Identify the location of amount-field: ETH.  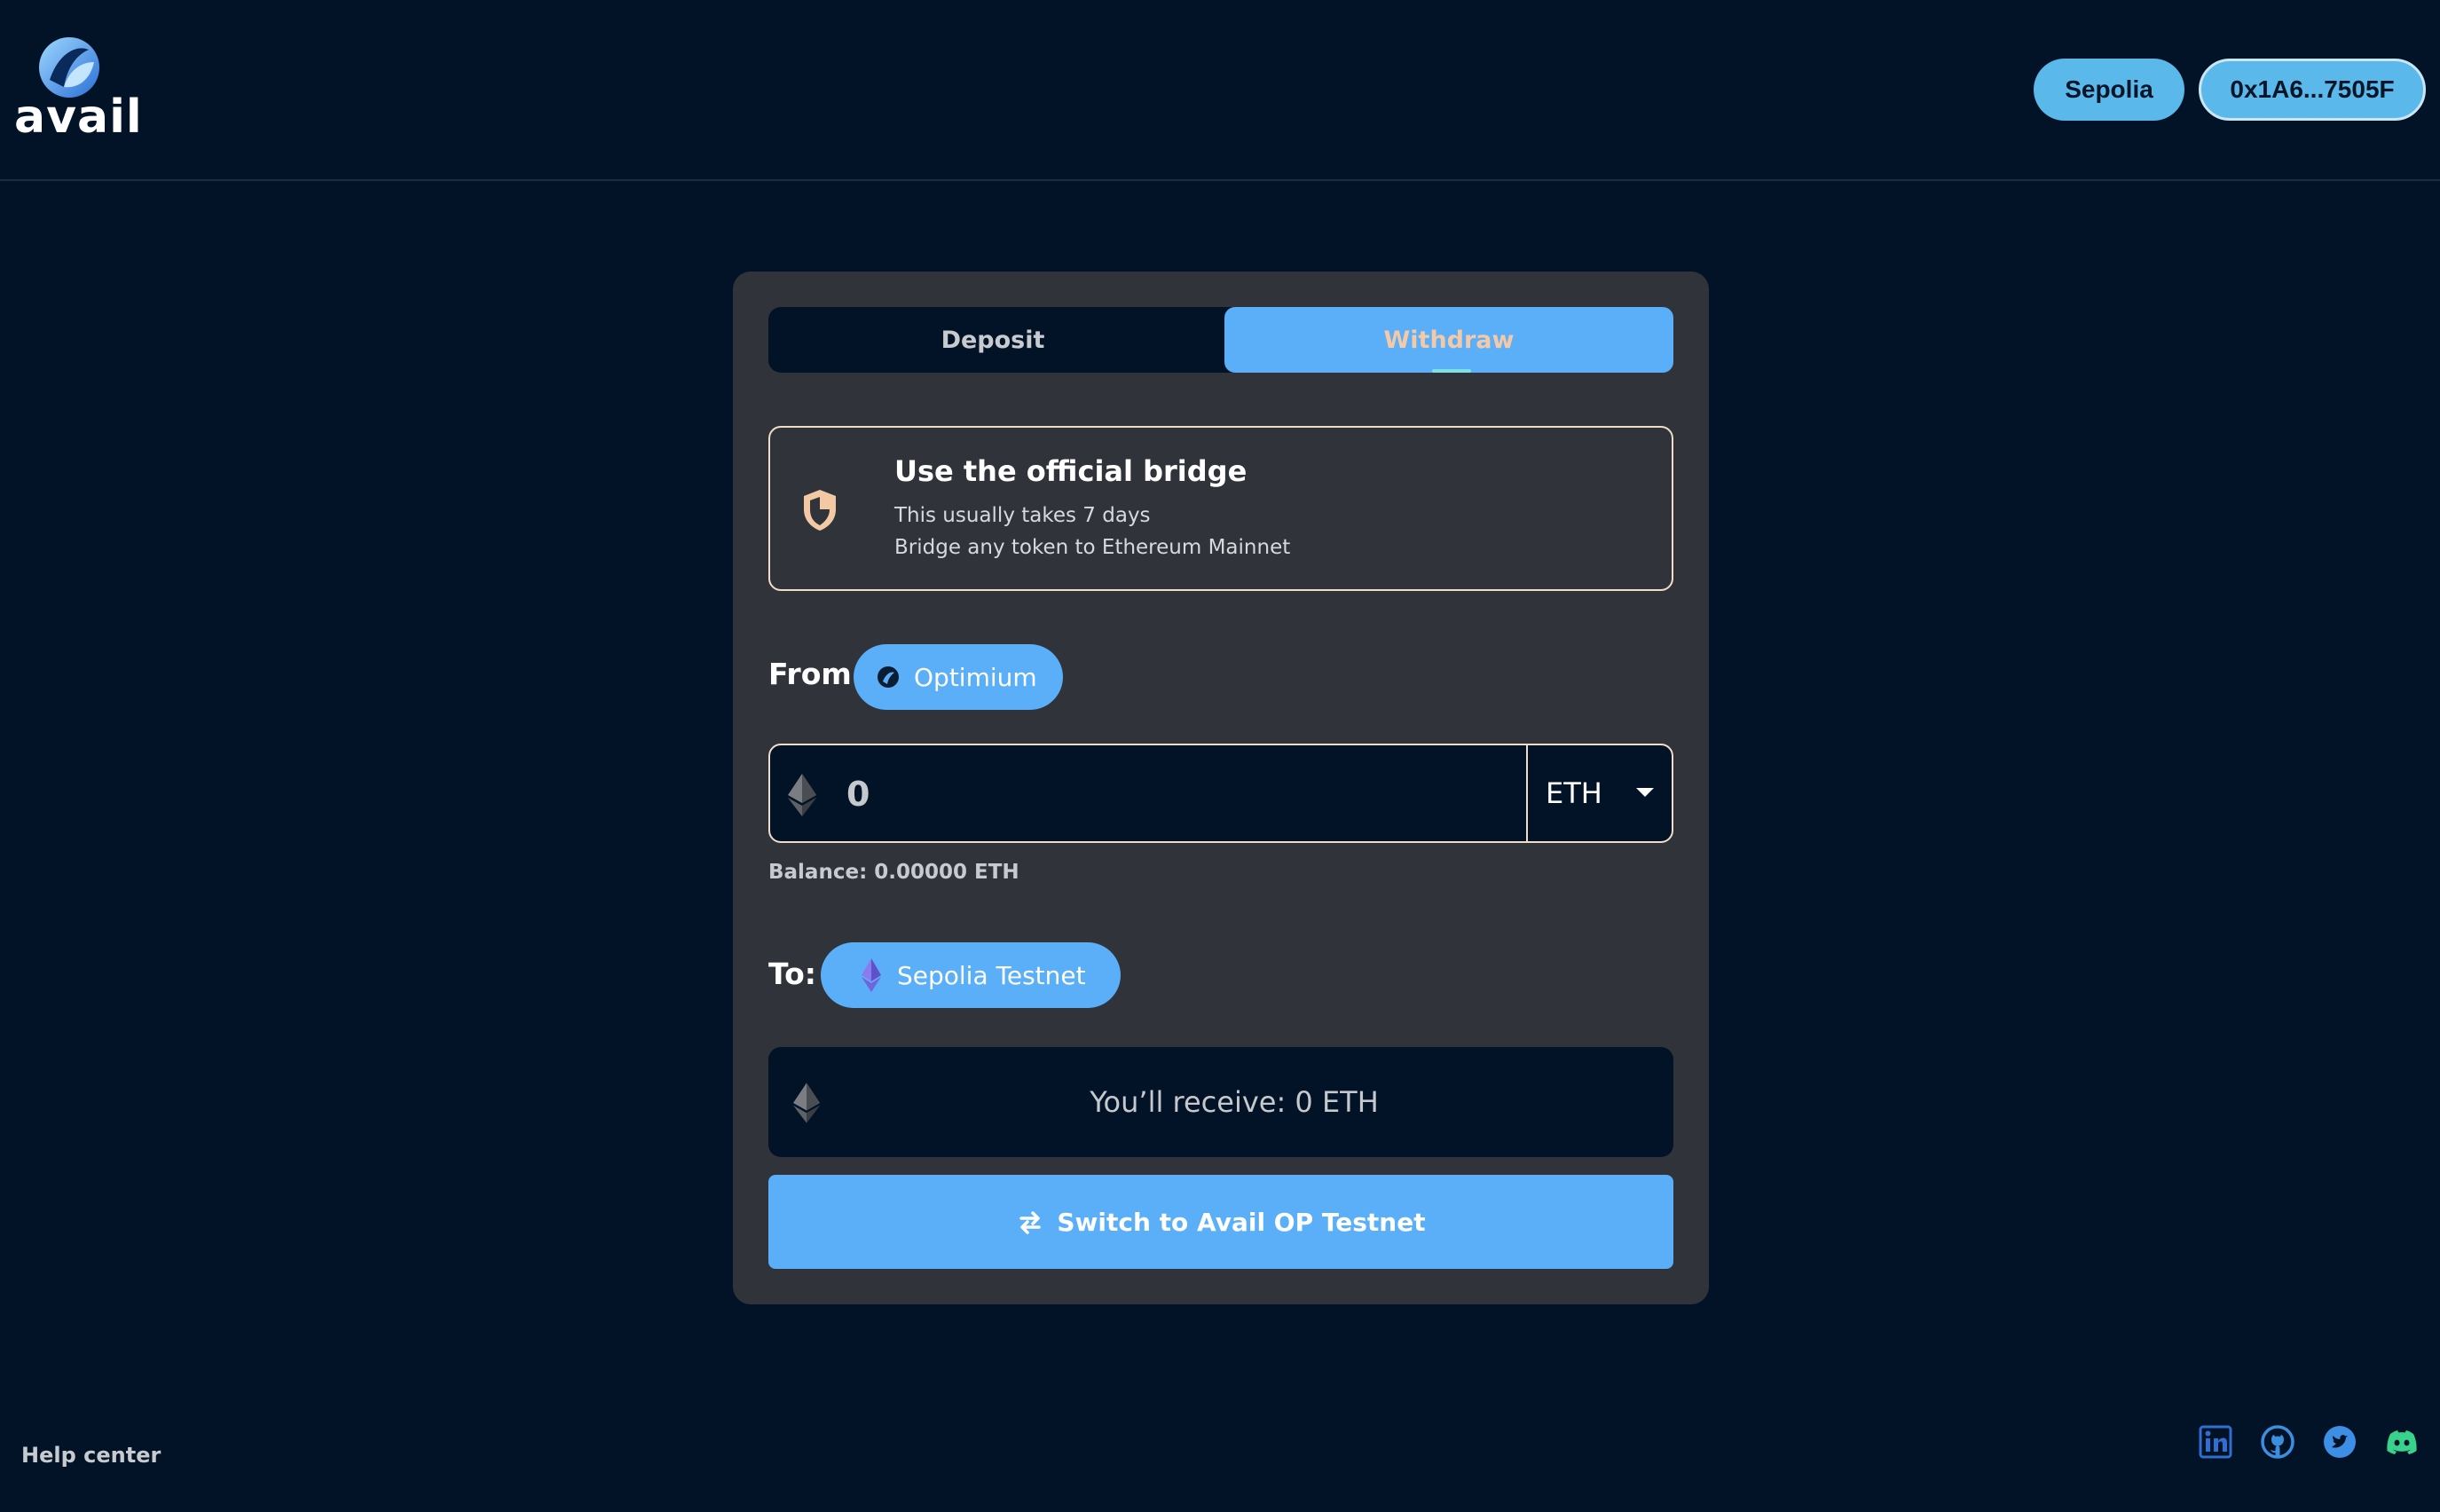
(1220, 793).